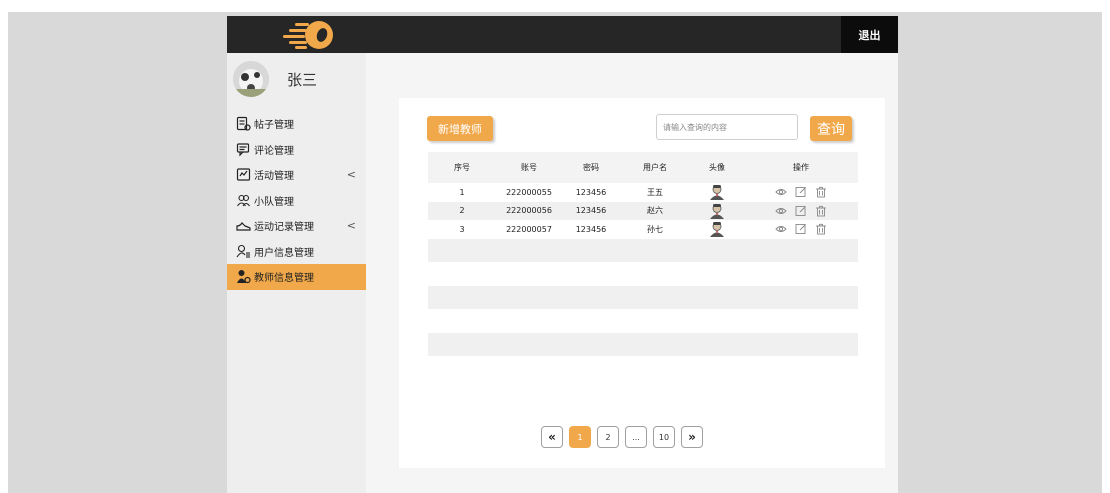 The image size is (1110, 493). What do you see at coordinates (274, 151) in the screenshot?
I see `sidebar-item-label: 评论管理` at bounding box center [274, 151].